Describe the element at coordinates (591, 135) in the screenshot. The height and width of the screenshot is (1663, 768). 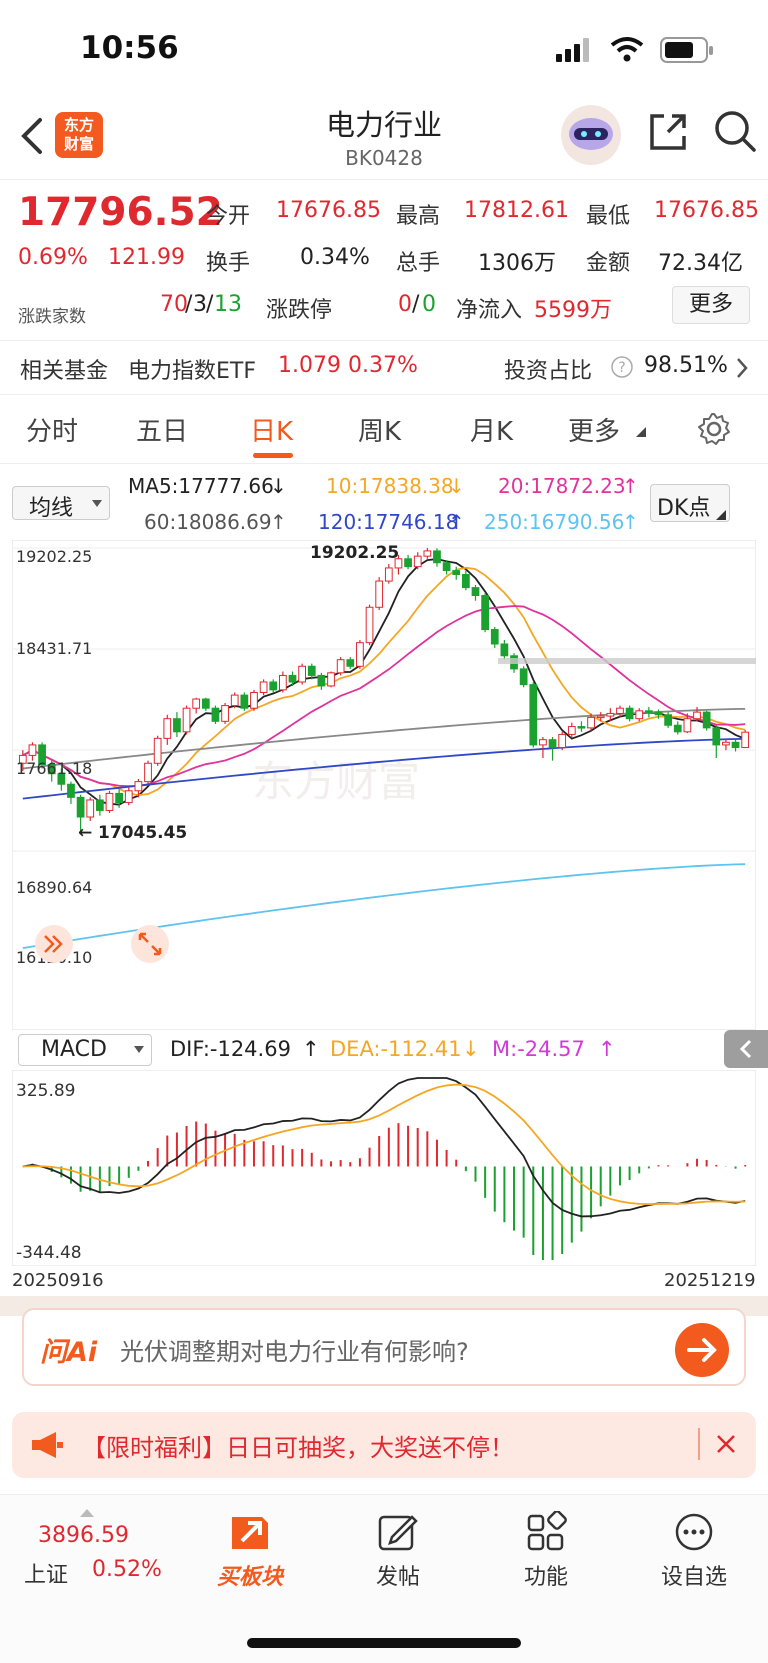
I see `robot-assistant-icon` at that location.